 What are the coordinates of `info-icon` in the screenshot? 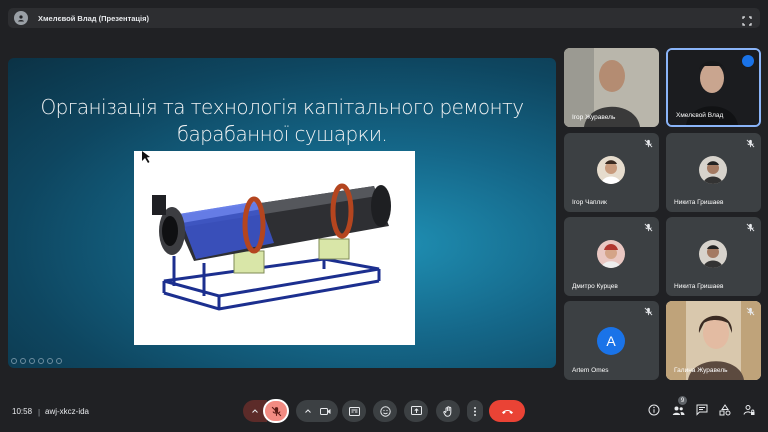 It's located at (654, 410).